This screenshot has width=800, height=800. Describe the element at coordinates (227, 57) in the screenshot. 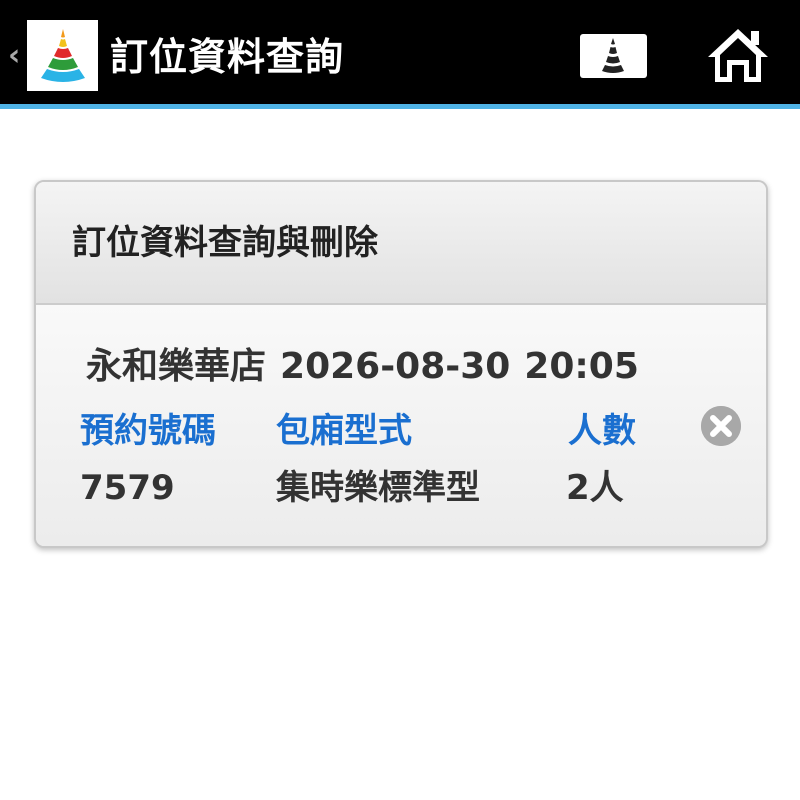

I see `page-title: 訂位資料查詢` at that location.